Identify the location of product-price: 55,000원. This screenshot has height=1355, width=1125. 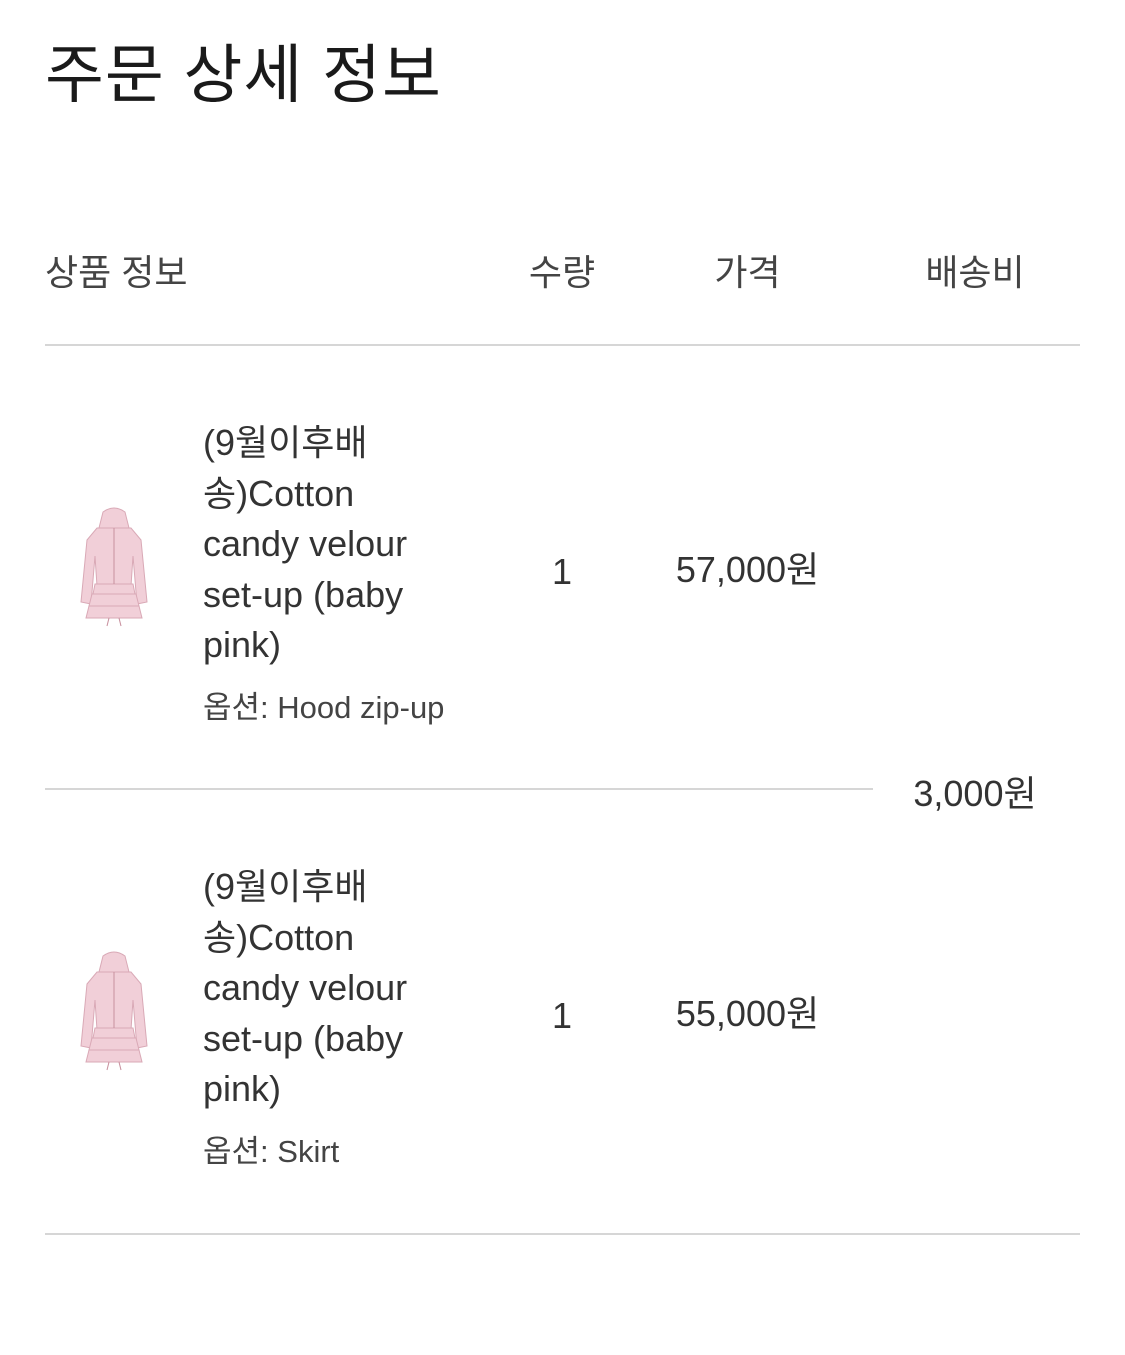
(747, 1013).